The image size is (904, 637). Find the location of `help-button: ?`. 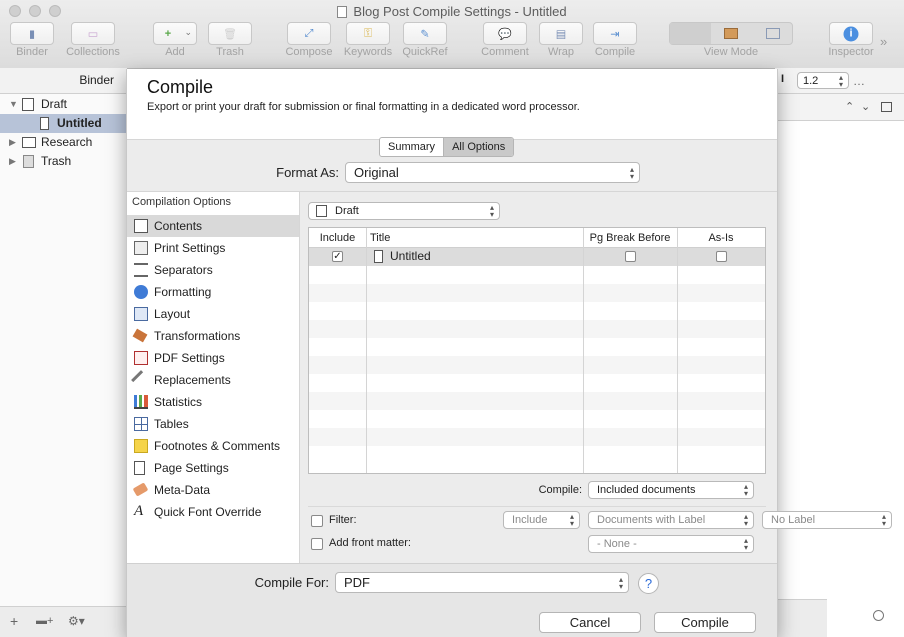

help-button: ? is located at coordinates (648, 583).